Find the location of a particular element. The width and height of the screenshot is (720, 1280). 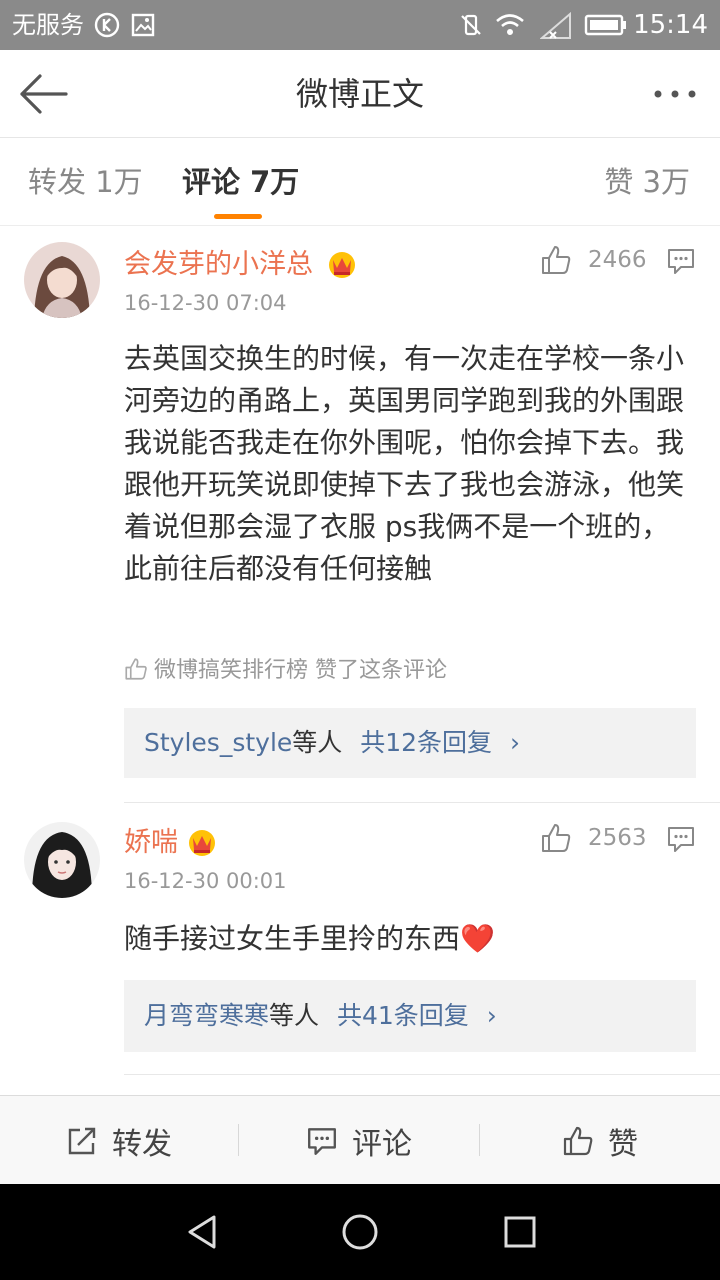

home-circle-icon is located at coordinates (360, 1232).